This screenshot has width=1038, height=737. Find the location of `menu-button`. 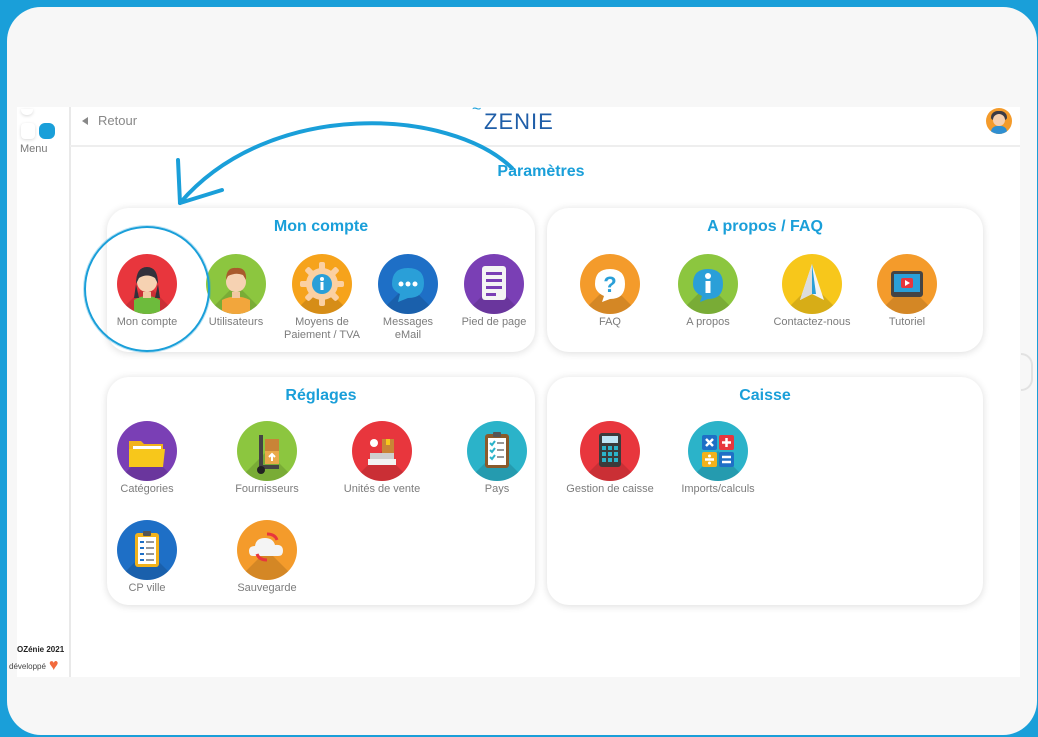

menu-button is located at coordinates (37, 125).